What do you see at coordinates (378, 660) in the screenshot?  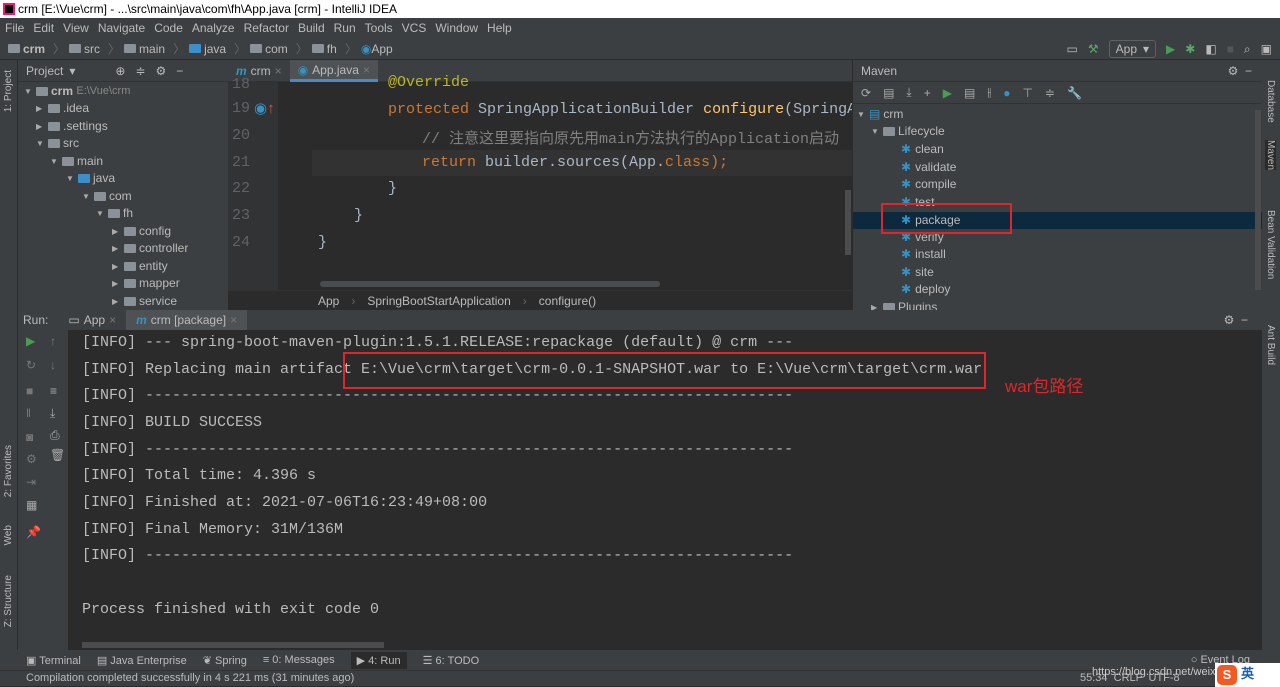 I see `toolwindow-run: ▶ 4: Run` at bounding box center [378, 660].